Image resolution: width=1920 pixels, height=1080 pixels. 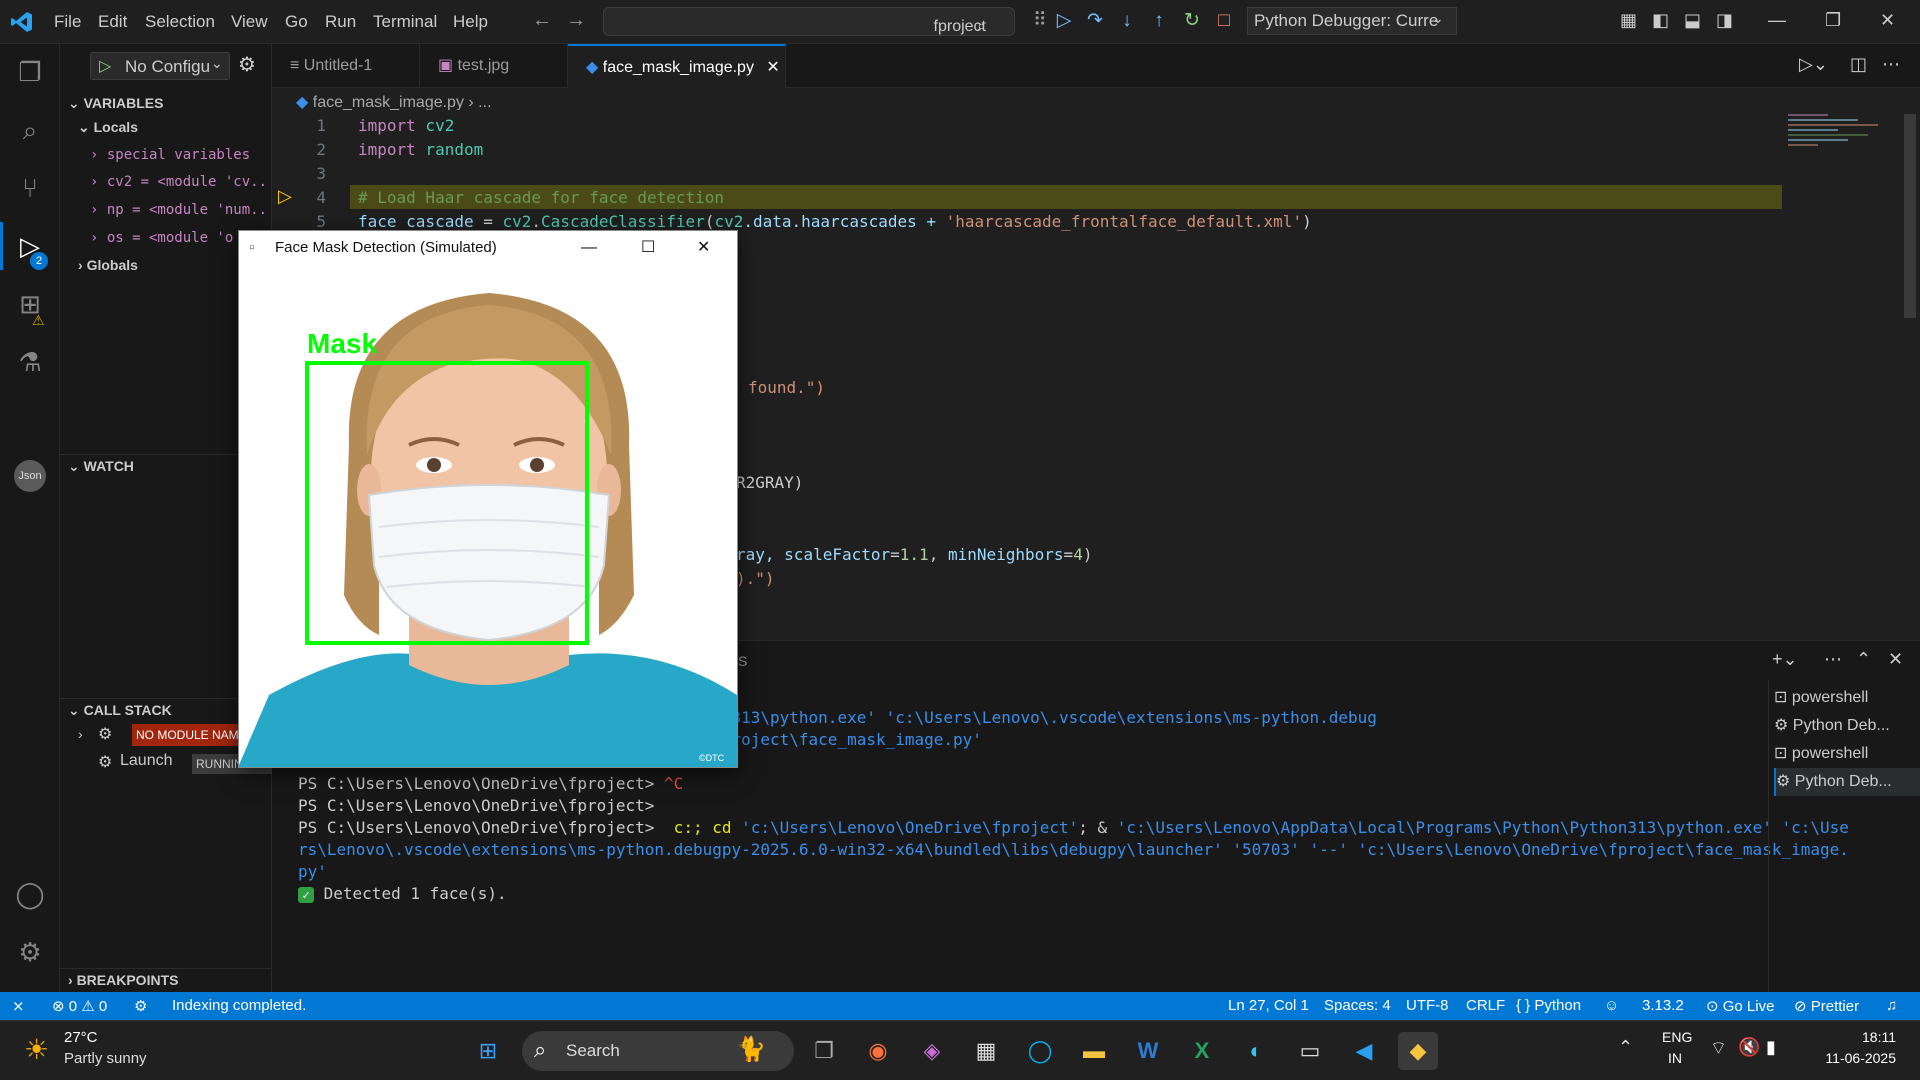 What do you see at coordinates (1891, 1005) in the screenshot?
I see `notifications-bell-icon: ♫` at bounding box center [1891, 1005].